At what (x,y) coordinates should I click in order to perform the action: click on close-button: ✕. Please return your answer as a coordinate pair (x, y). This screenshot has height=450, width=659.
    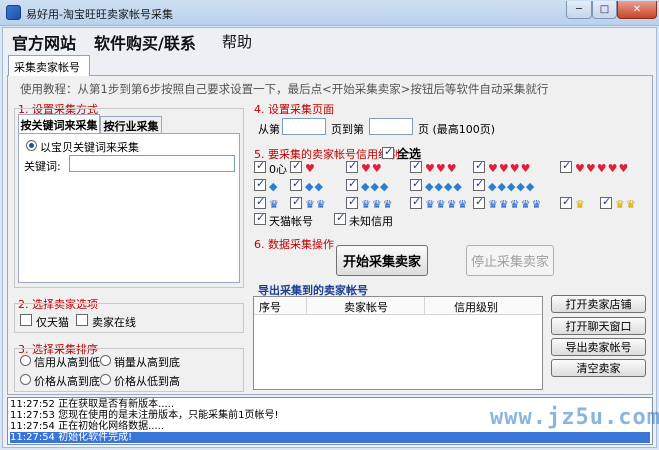
    Looking at the image, I should click on (637, 10).